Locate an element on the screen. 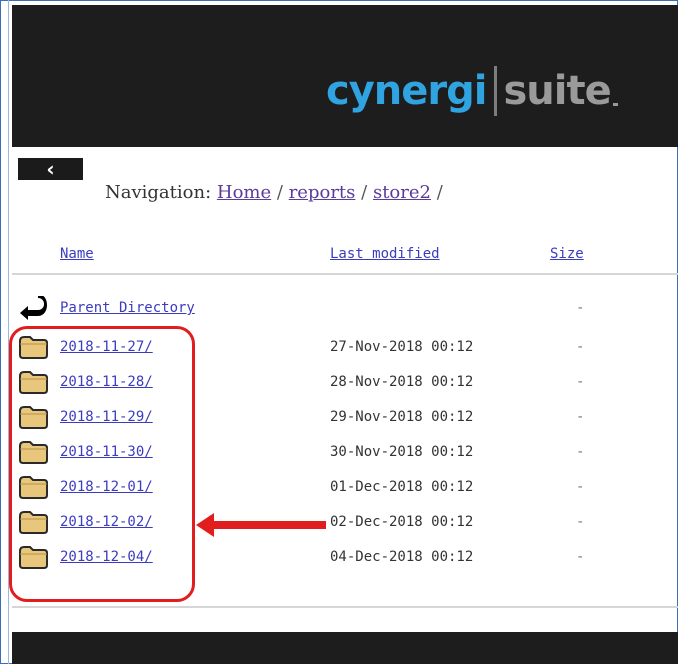 This screenshot has height=664, width=678. back-arrow-icon is located at coordinates (33, 308).